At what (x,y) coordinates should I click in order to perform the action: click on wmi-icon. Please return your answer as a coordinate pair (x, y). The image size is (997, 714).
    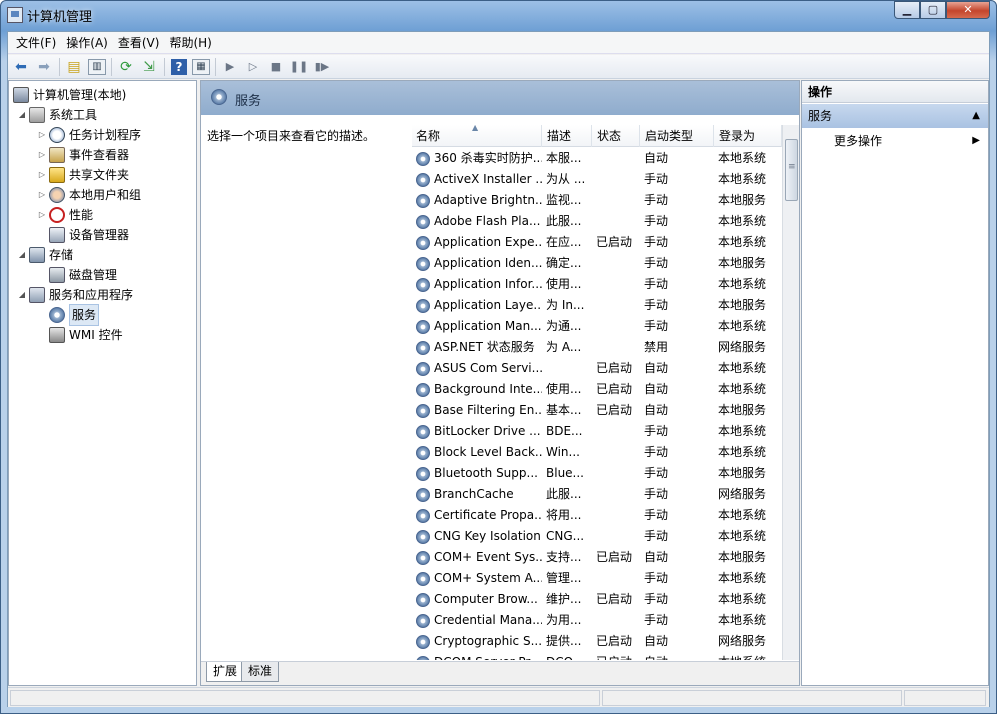
    Looking at the image, I should click on (57, 335).